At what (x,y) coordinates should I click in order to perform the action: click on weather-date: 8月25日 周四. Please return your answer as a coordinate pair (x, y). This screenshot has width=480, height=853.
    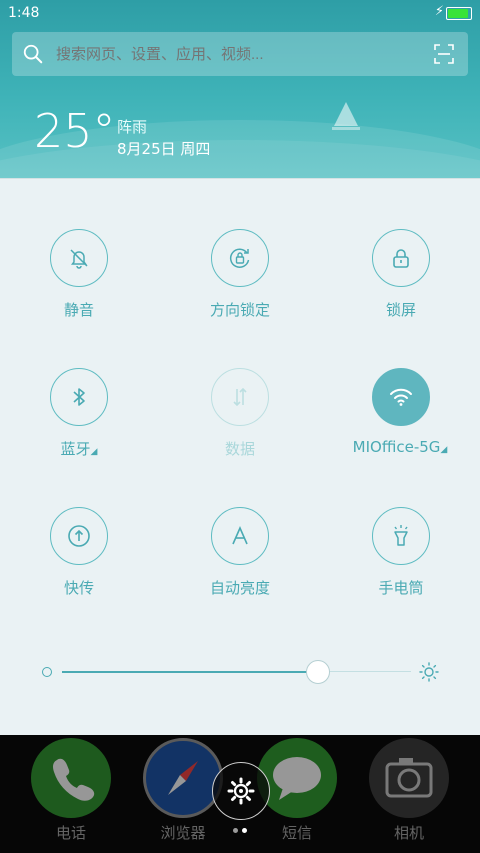
    Looking at the image, I should click on (164, 149).